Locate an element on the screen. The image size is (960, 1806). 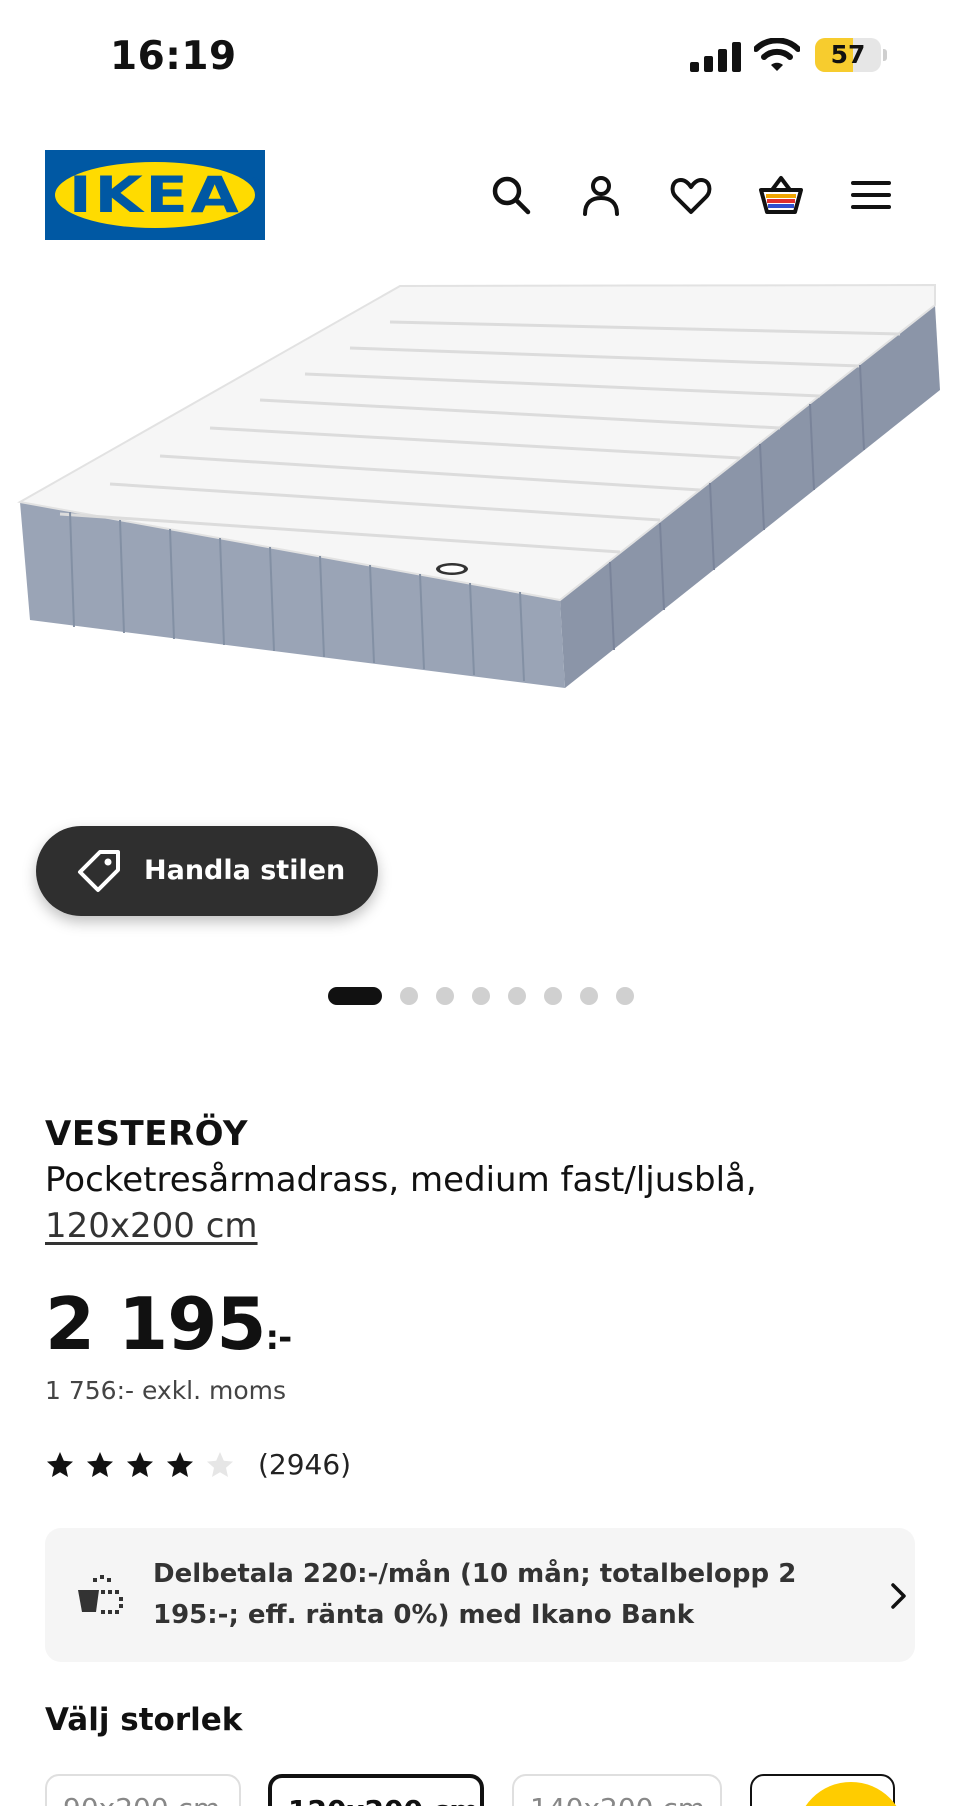
cellular-signal-icon is located at coordinates (715, 57).